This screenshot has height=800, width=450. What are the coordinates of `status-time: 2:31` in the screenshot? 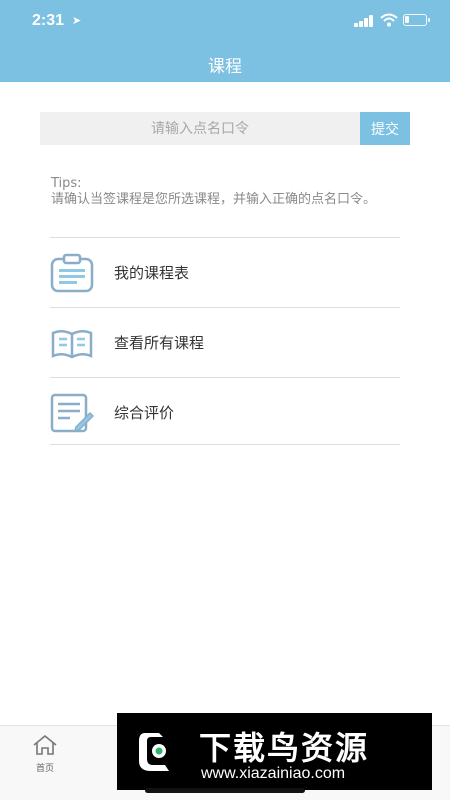 It's located at (48, 20).